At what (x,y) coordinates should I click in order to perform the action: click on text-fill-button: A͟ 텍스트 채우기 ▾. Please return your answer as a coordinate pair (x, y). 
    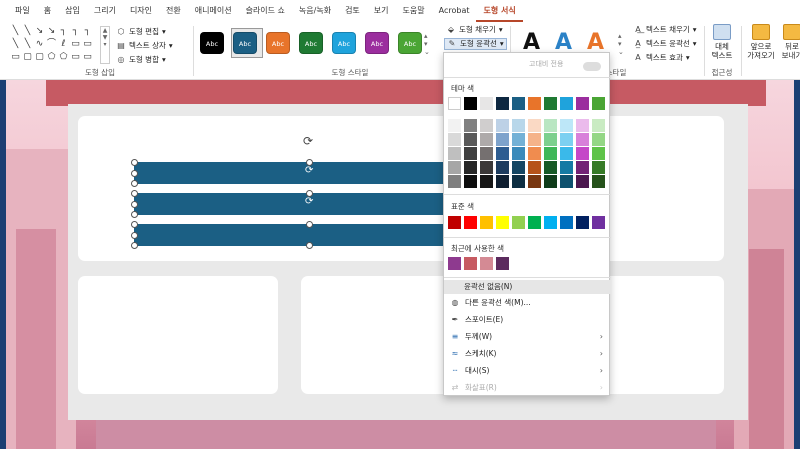
    Looking at the image, I should click on (664, 30).